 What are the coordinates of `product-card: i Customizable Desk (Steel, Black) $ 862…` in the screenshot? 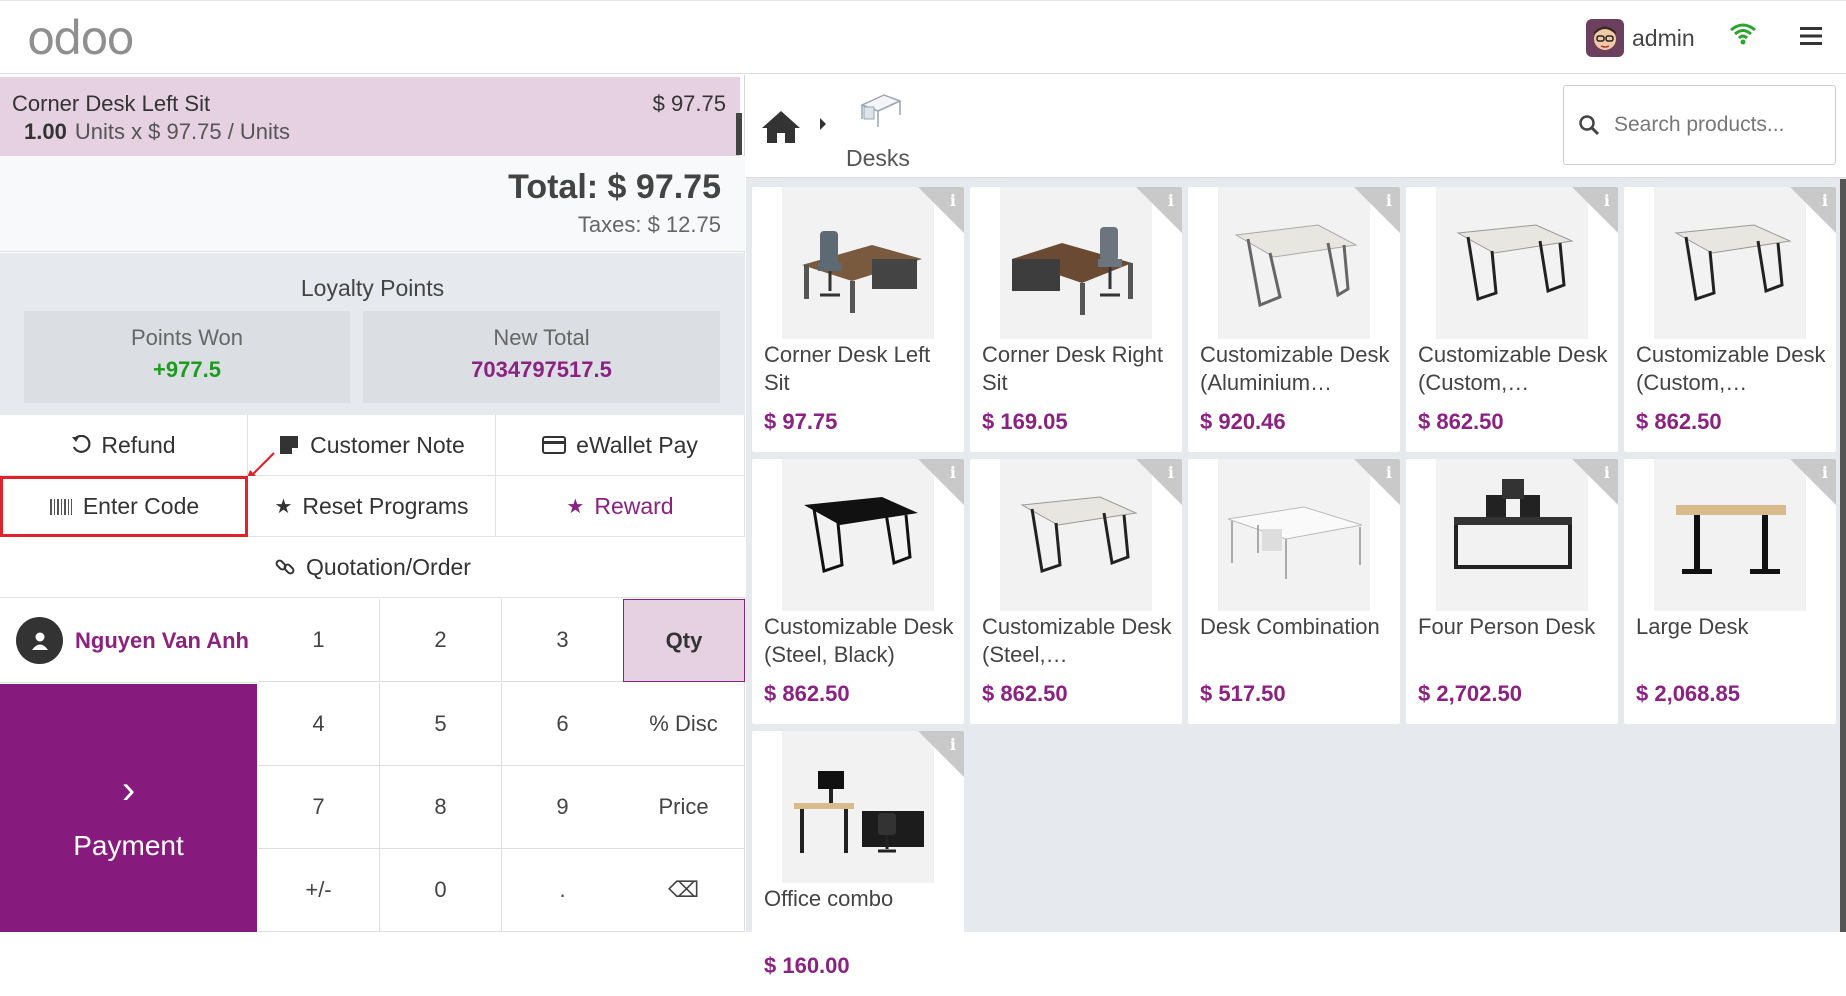 It's located at (858, 591).